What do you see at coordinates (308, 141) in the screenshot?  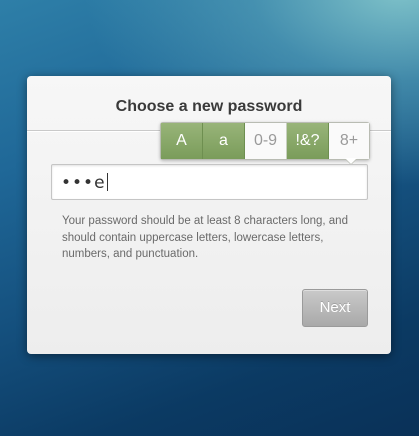 I see `requirement-punctuation: !&?` at bounding box center [308, 141].